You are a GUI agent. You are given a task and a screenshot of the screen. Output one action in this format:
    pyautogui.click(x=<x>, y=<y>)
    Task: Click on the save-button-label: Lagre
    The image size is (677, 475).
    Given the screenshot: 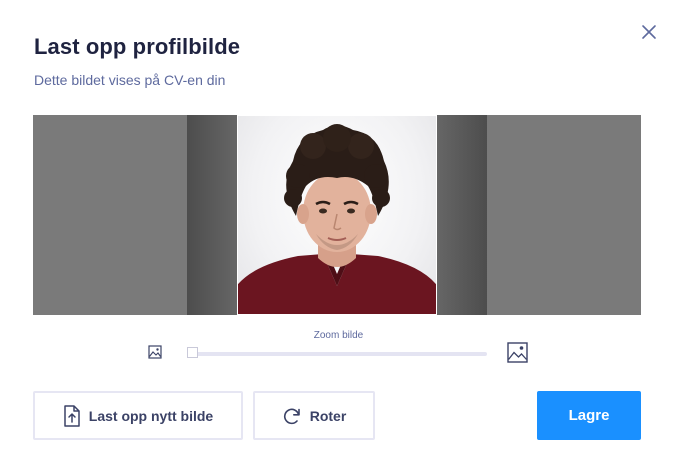 What is the action you would take?
    pyautogui.click(x=589, y=415)
    